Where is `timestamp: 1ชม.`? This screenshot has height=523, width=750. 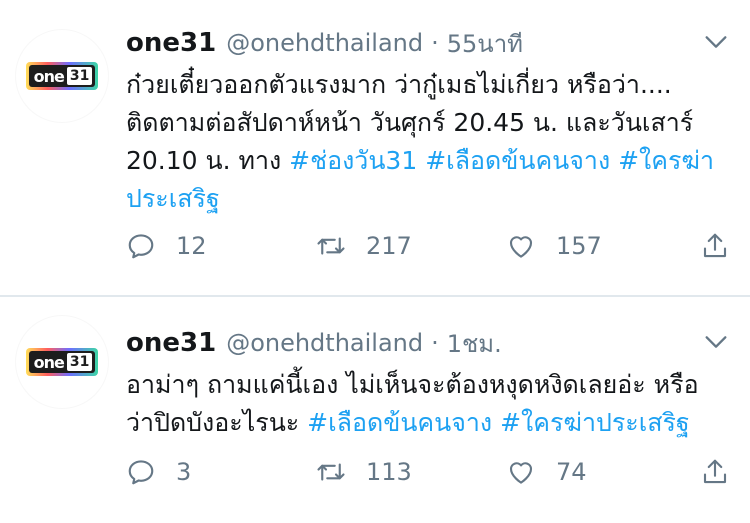 timestamp: 1ชม. is located at coordinates (474, 343).